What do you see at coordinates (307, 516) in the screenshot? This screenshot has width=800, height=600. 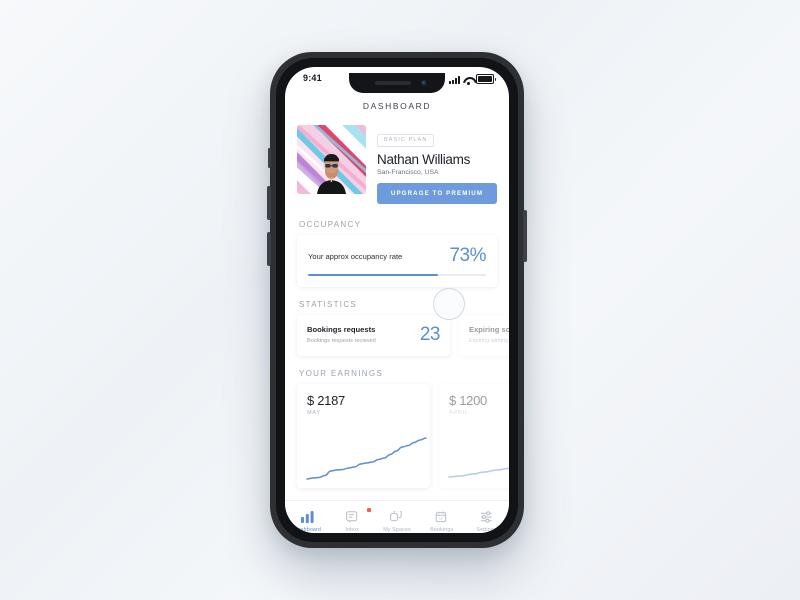 I see `bar-chart-icon` at bounding box center [307, 516].